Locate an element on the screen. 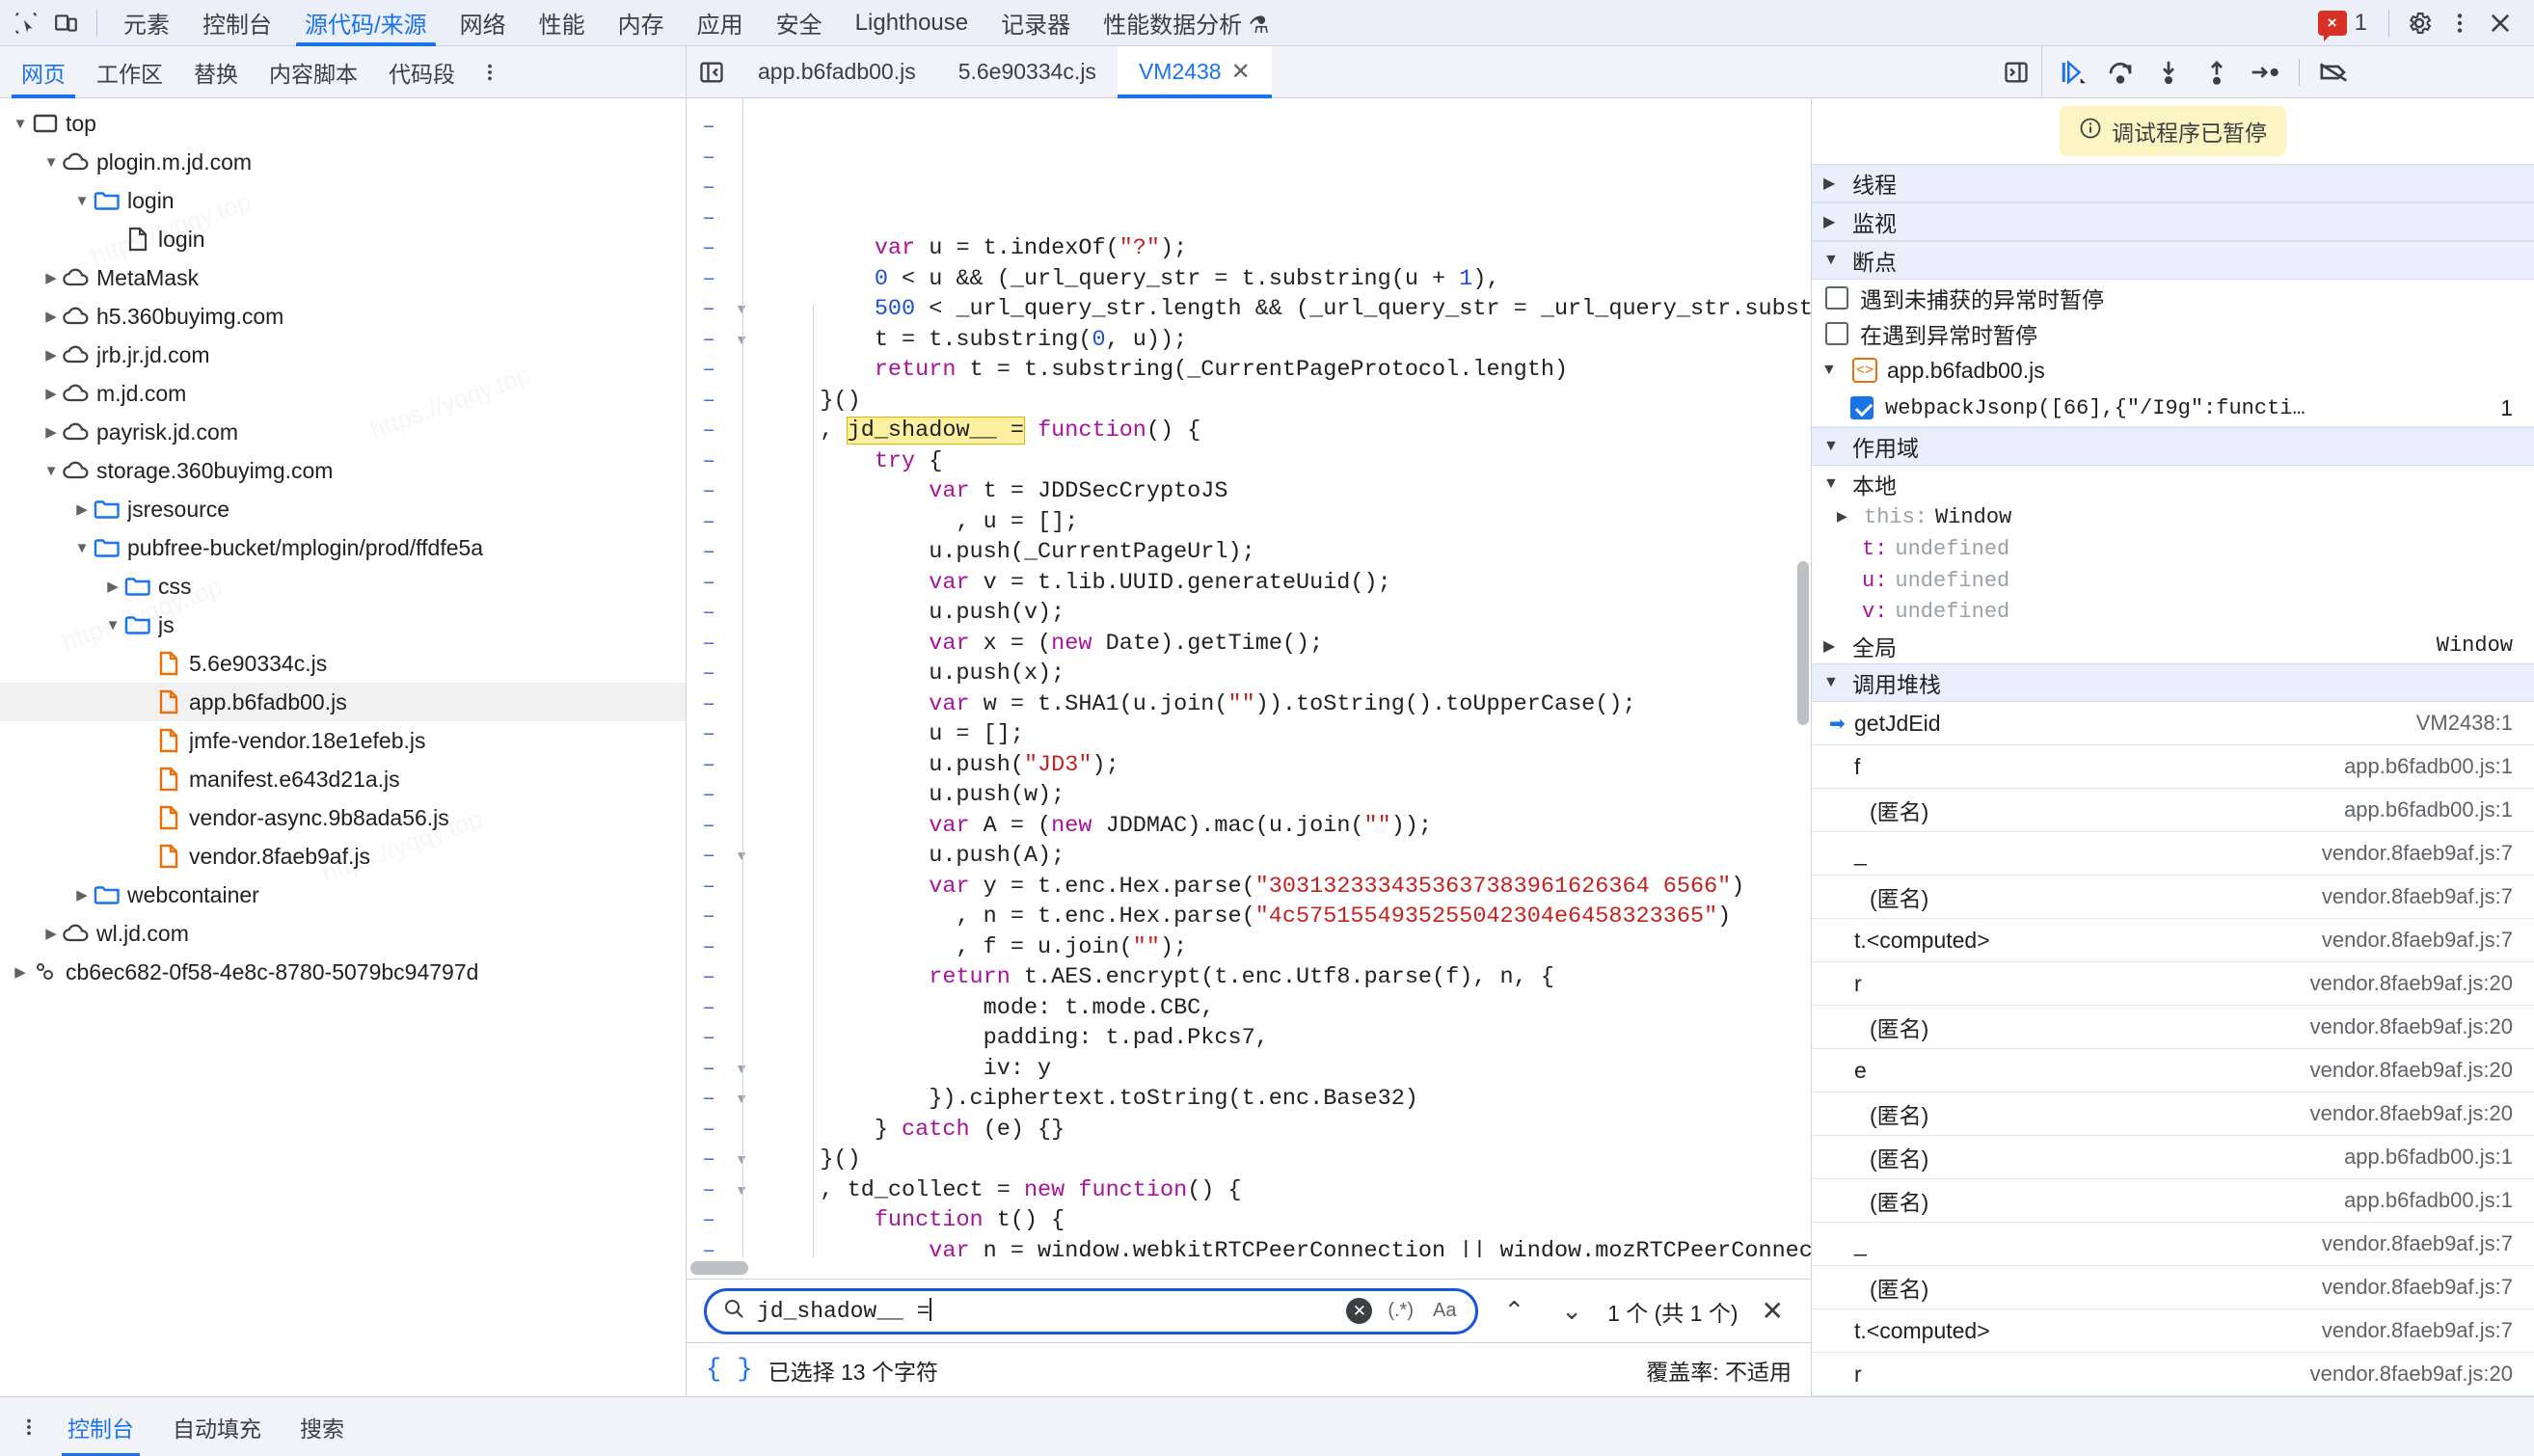 The height and width of the screenshot is (1456, 2534). editor-hscrollbar is located at coordinates (1249, 1268).